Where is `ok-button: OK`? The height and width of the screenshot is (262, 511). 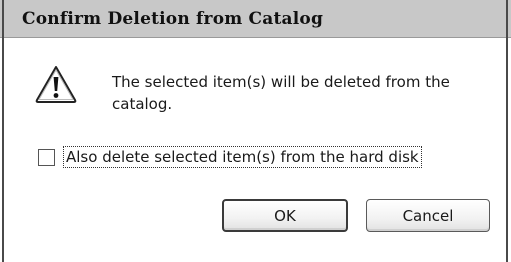
ok-button: OK is located at coordinates (285, 215).